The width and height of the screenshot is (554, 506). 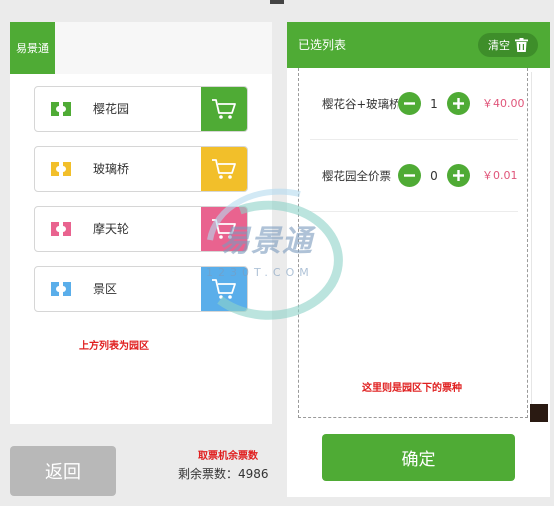 What do you see at coordinates (63, 471) in the screenshot?
I see `back-button: 返回` at bounding box center [63, 471].